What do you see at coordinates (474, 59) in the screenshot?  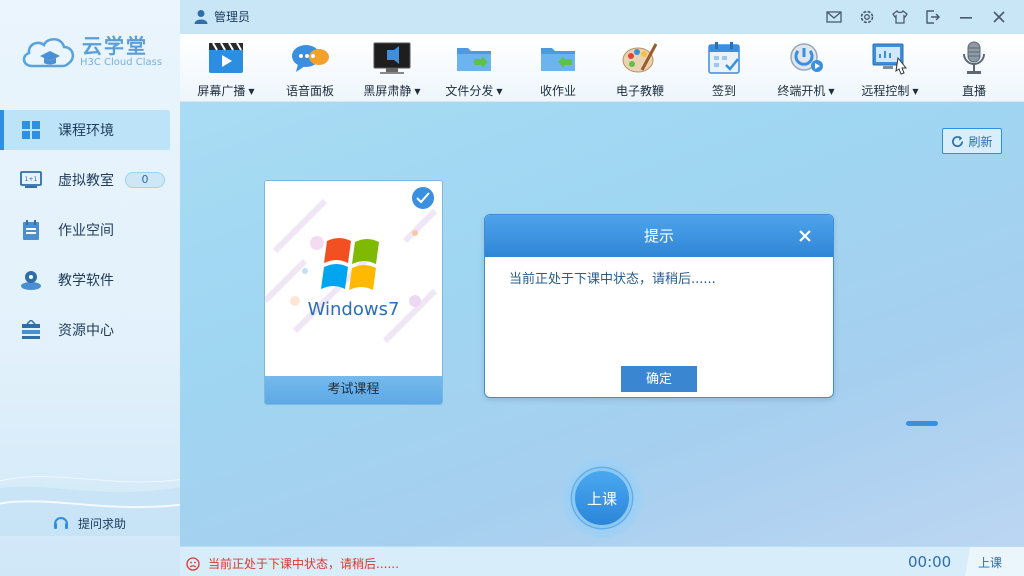 I see `file-distribute-icon` at bounding box center [474, 59].